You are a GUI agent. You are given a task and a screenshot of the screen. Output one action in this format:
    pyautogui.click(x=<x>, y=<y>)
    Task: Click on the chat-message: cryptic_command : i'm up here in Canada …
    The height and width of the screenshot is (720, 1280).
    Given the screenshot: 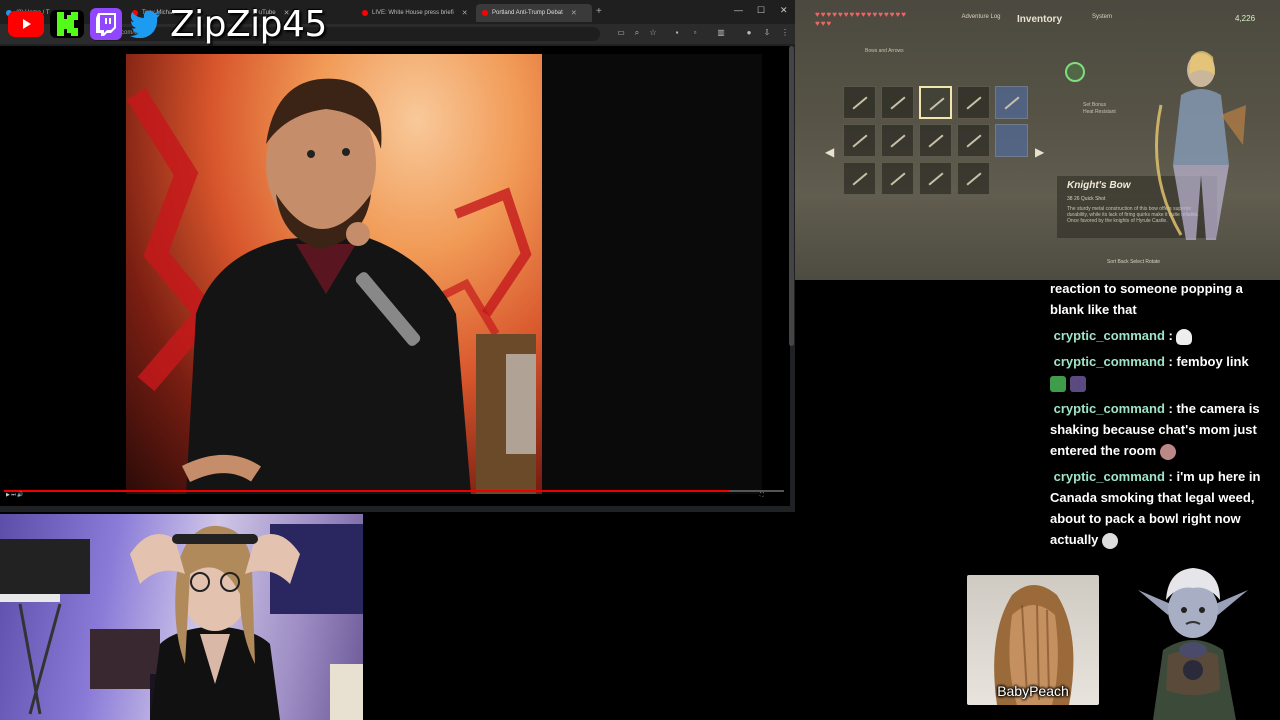 What is the action you would take?
    pyautogui.click(x=1162, y=508)
    